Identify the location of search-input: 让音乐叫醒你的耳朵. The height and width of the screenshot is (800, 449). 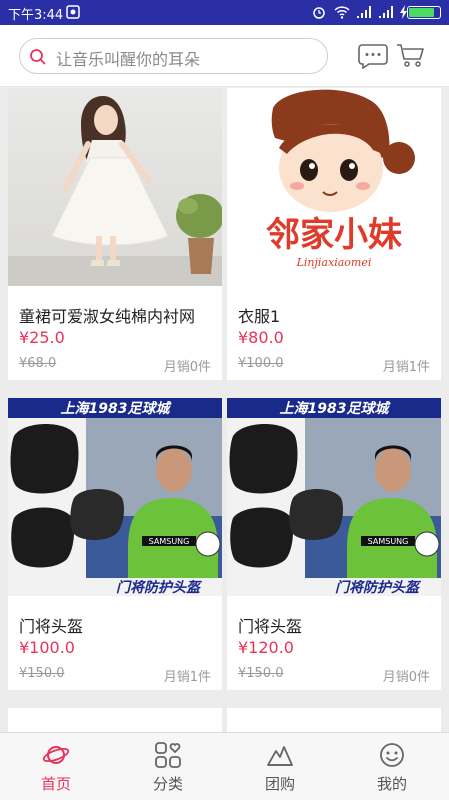
(173, 56).